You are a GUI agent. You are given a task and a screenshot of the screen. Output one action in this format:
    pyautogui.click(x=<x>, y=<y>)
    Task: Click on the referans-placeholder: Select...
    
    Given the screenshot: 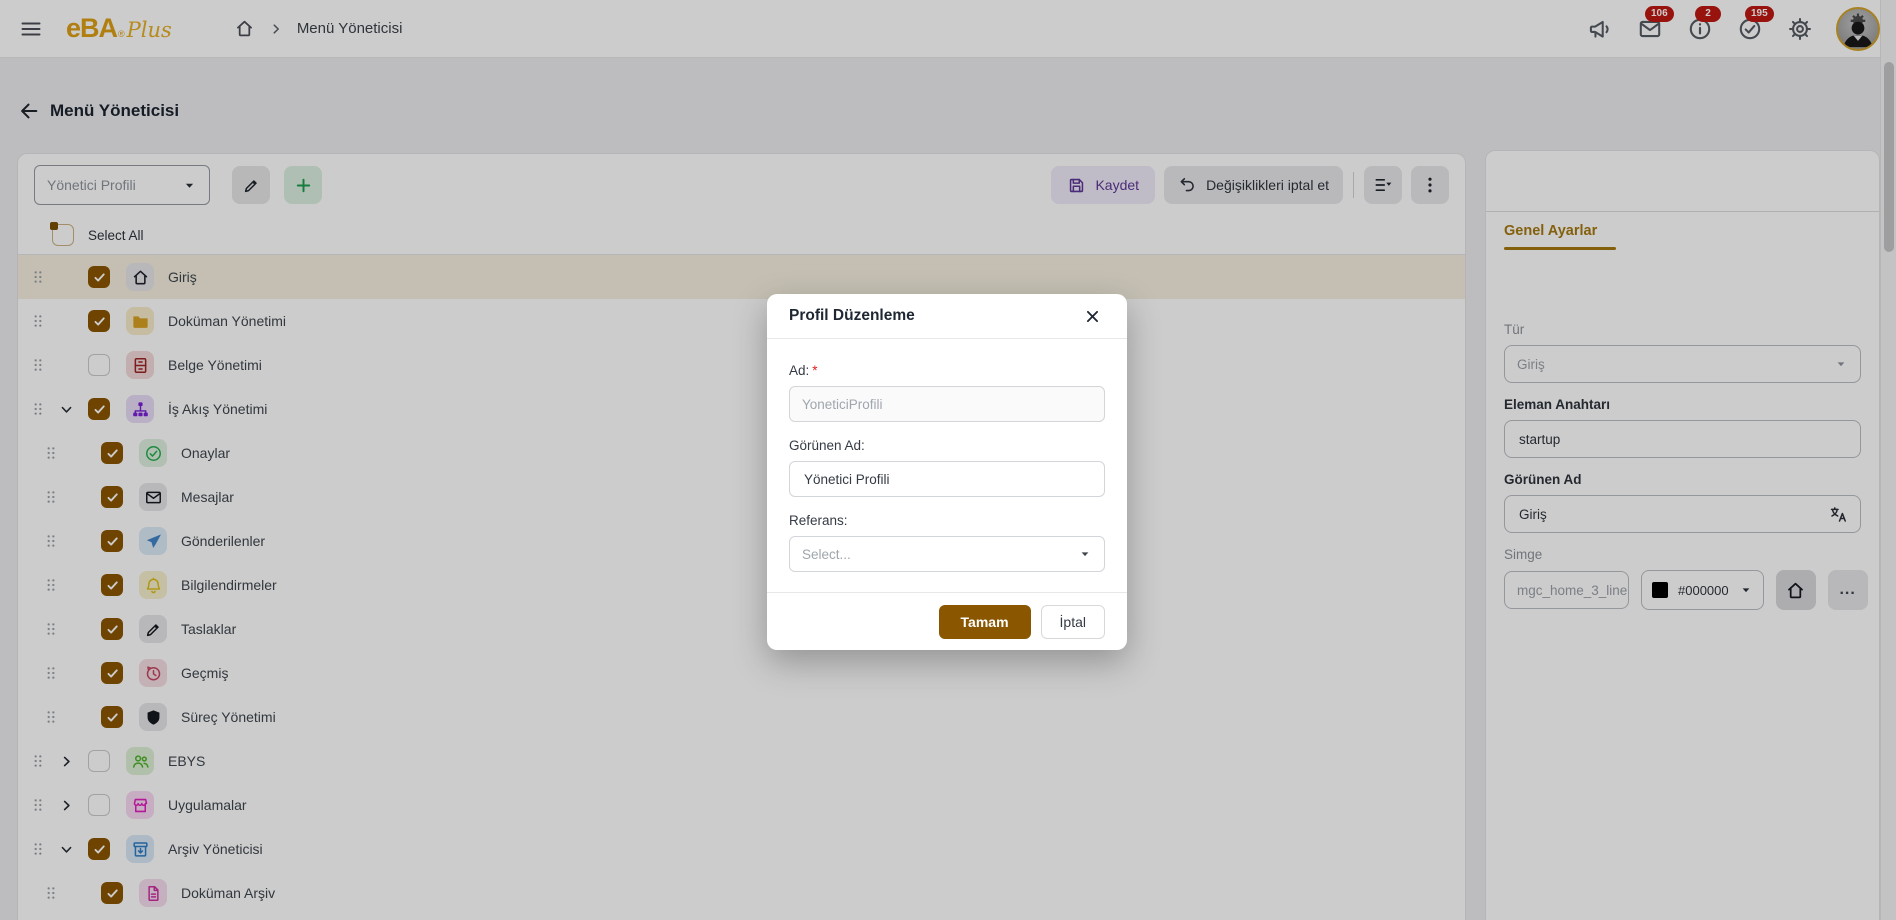 What is the action you would take?
    pyautogui.click(x=826, y=554)
    